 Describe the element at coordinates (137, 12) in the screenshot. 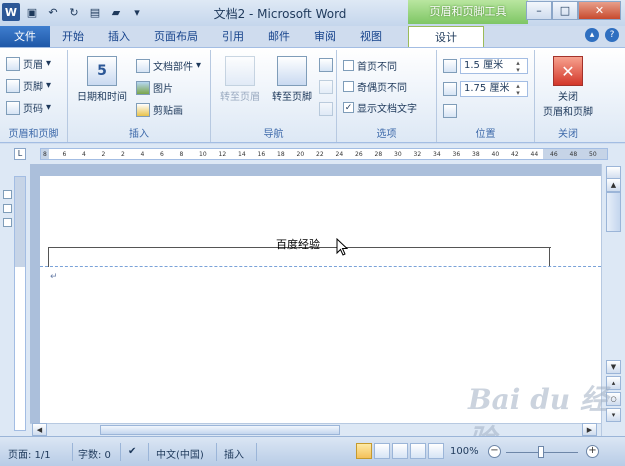

I see `customize-toolbar-icon: ▾` at that location.